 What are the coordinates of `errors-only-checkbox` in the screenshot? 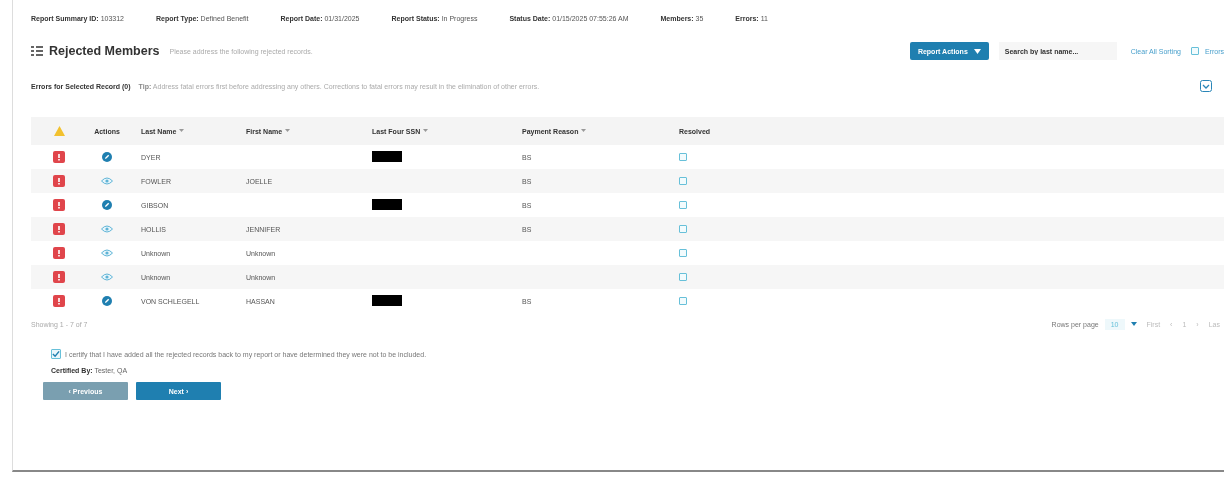 It's located at (1194, 51).